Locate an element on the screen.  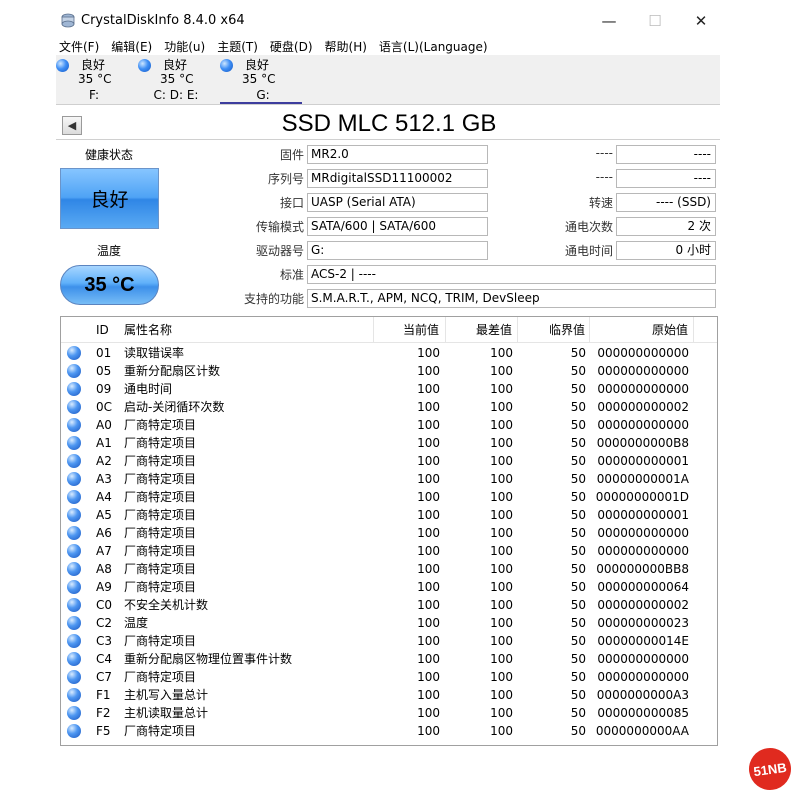
health-status-button: 良好 is located at coordinates (109, 198).